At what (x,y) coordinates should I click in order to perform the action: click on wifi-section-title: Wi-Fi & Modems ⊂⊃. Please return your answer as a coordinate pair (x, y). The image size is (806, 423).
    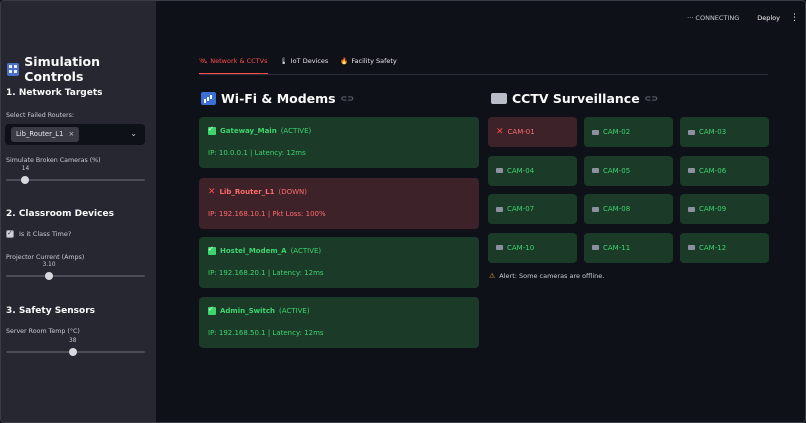
    Looking at the image, I should click on (277, 98).